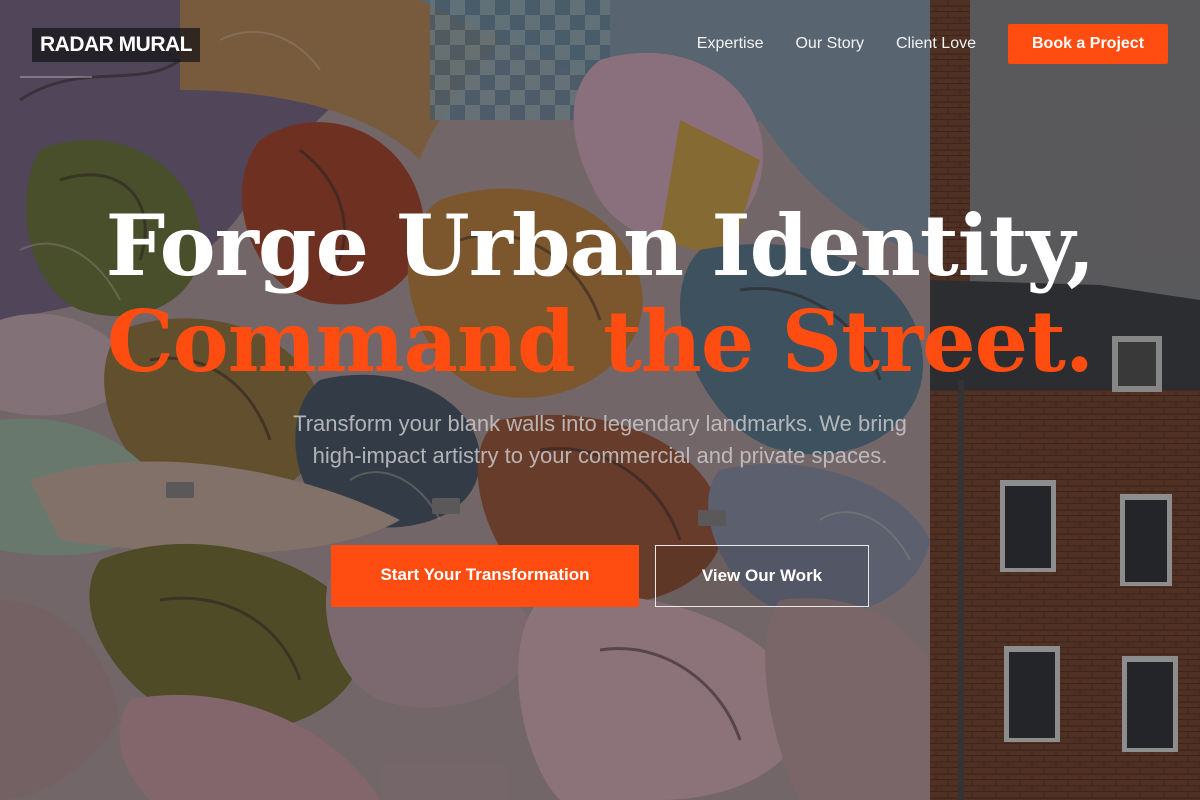  Describe the element at coordinates (485, 576) in the screenshot. I see `start-transformation-button: Start Your Transformation` at that location.